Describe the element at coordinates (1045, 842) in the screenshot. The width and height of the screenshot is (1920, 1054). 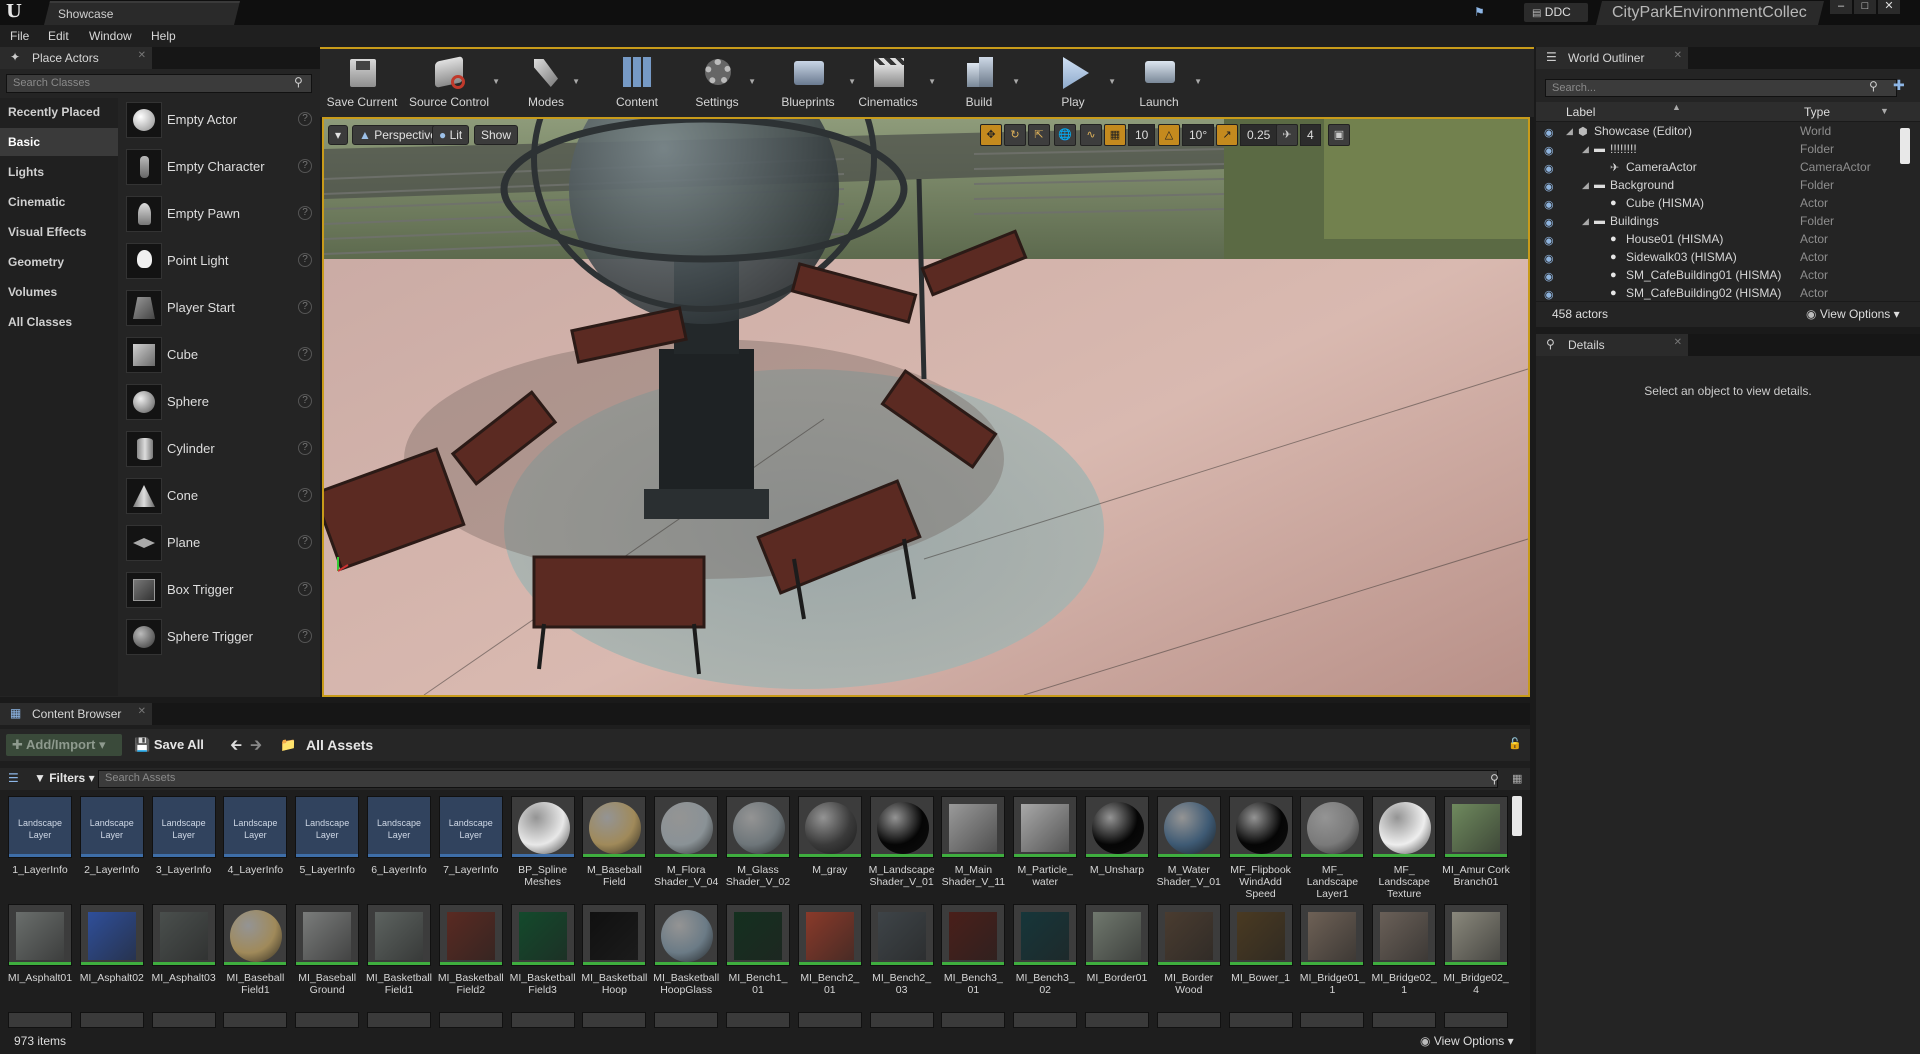
I see `asset-tile: M_Particle_ water` at that location.